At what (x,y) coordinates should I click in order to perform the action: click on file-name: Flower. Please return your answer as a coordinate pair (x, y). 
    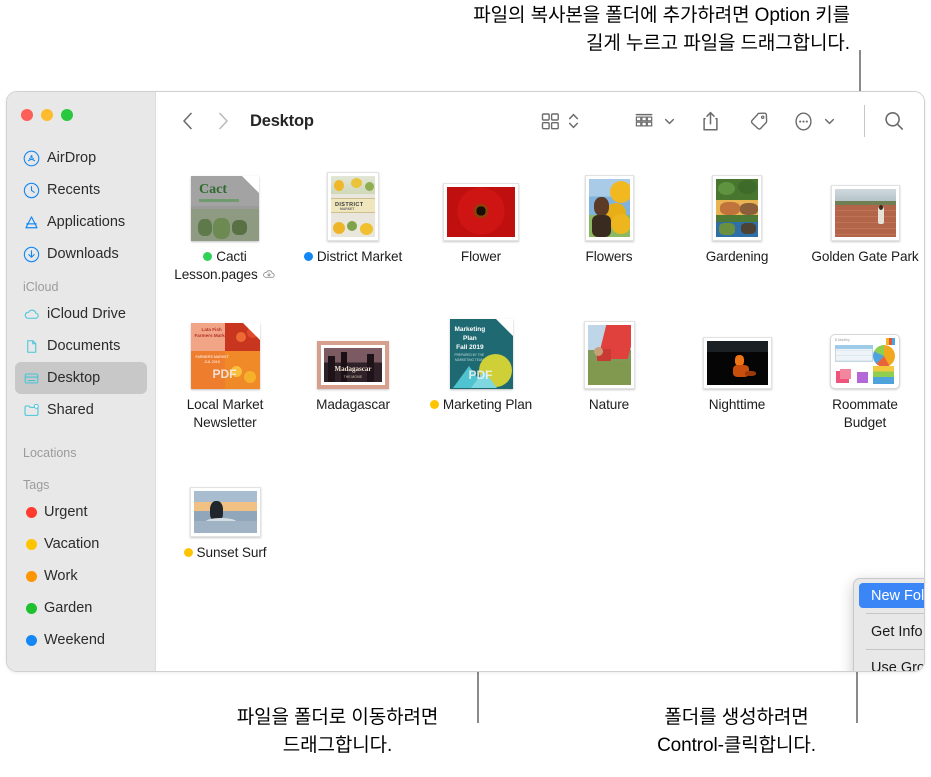
    Looking at the image, I should click on (481, 256).